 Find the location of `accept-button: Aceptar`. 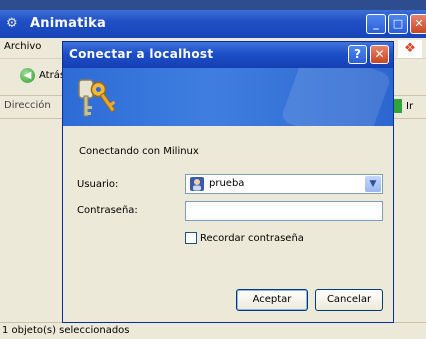

accept-button: Aceptar is located at coordinates (272, 300).